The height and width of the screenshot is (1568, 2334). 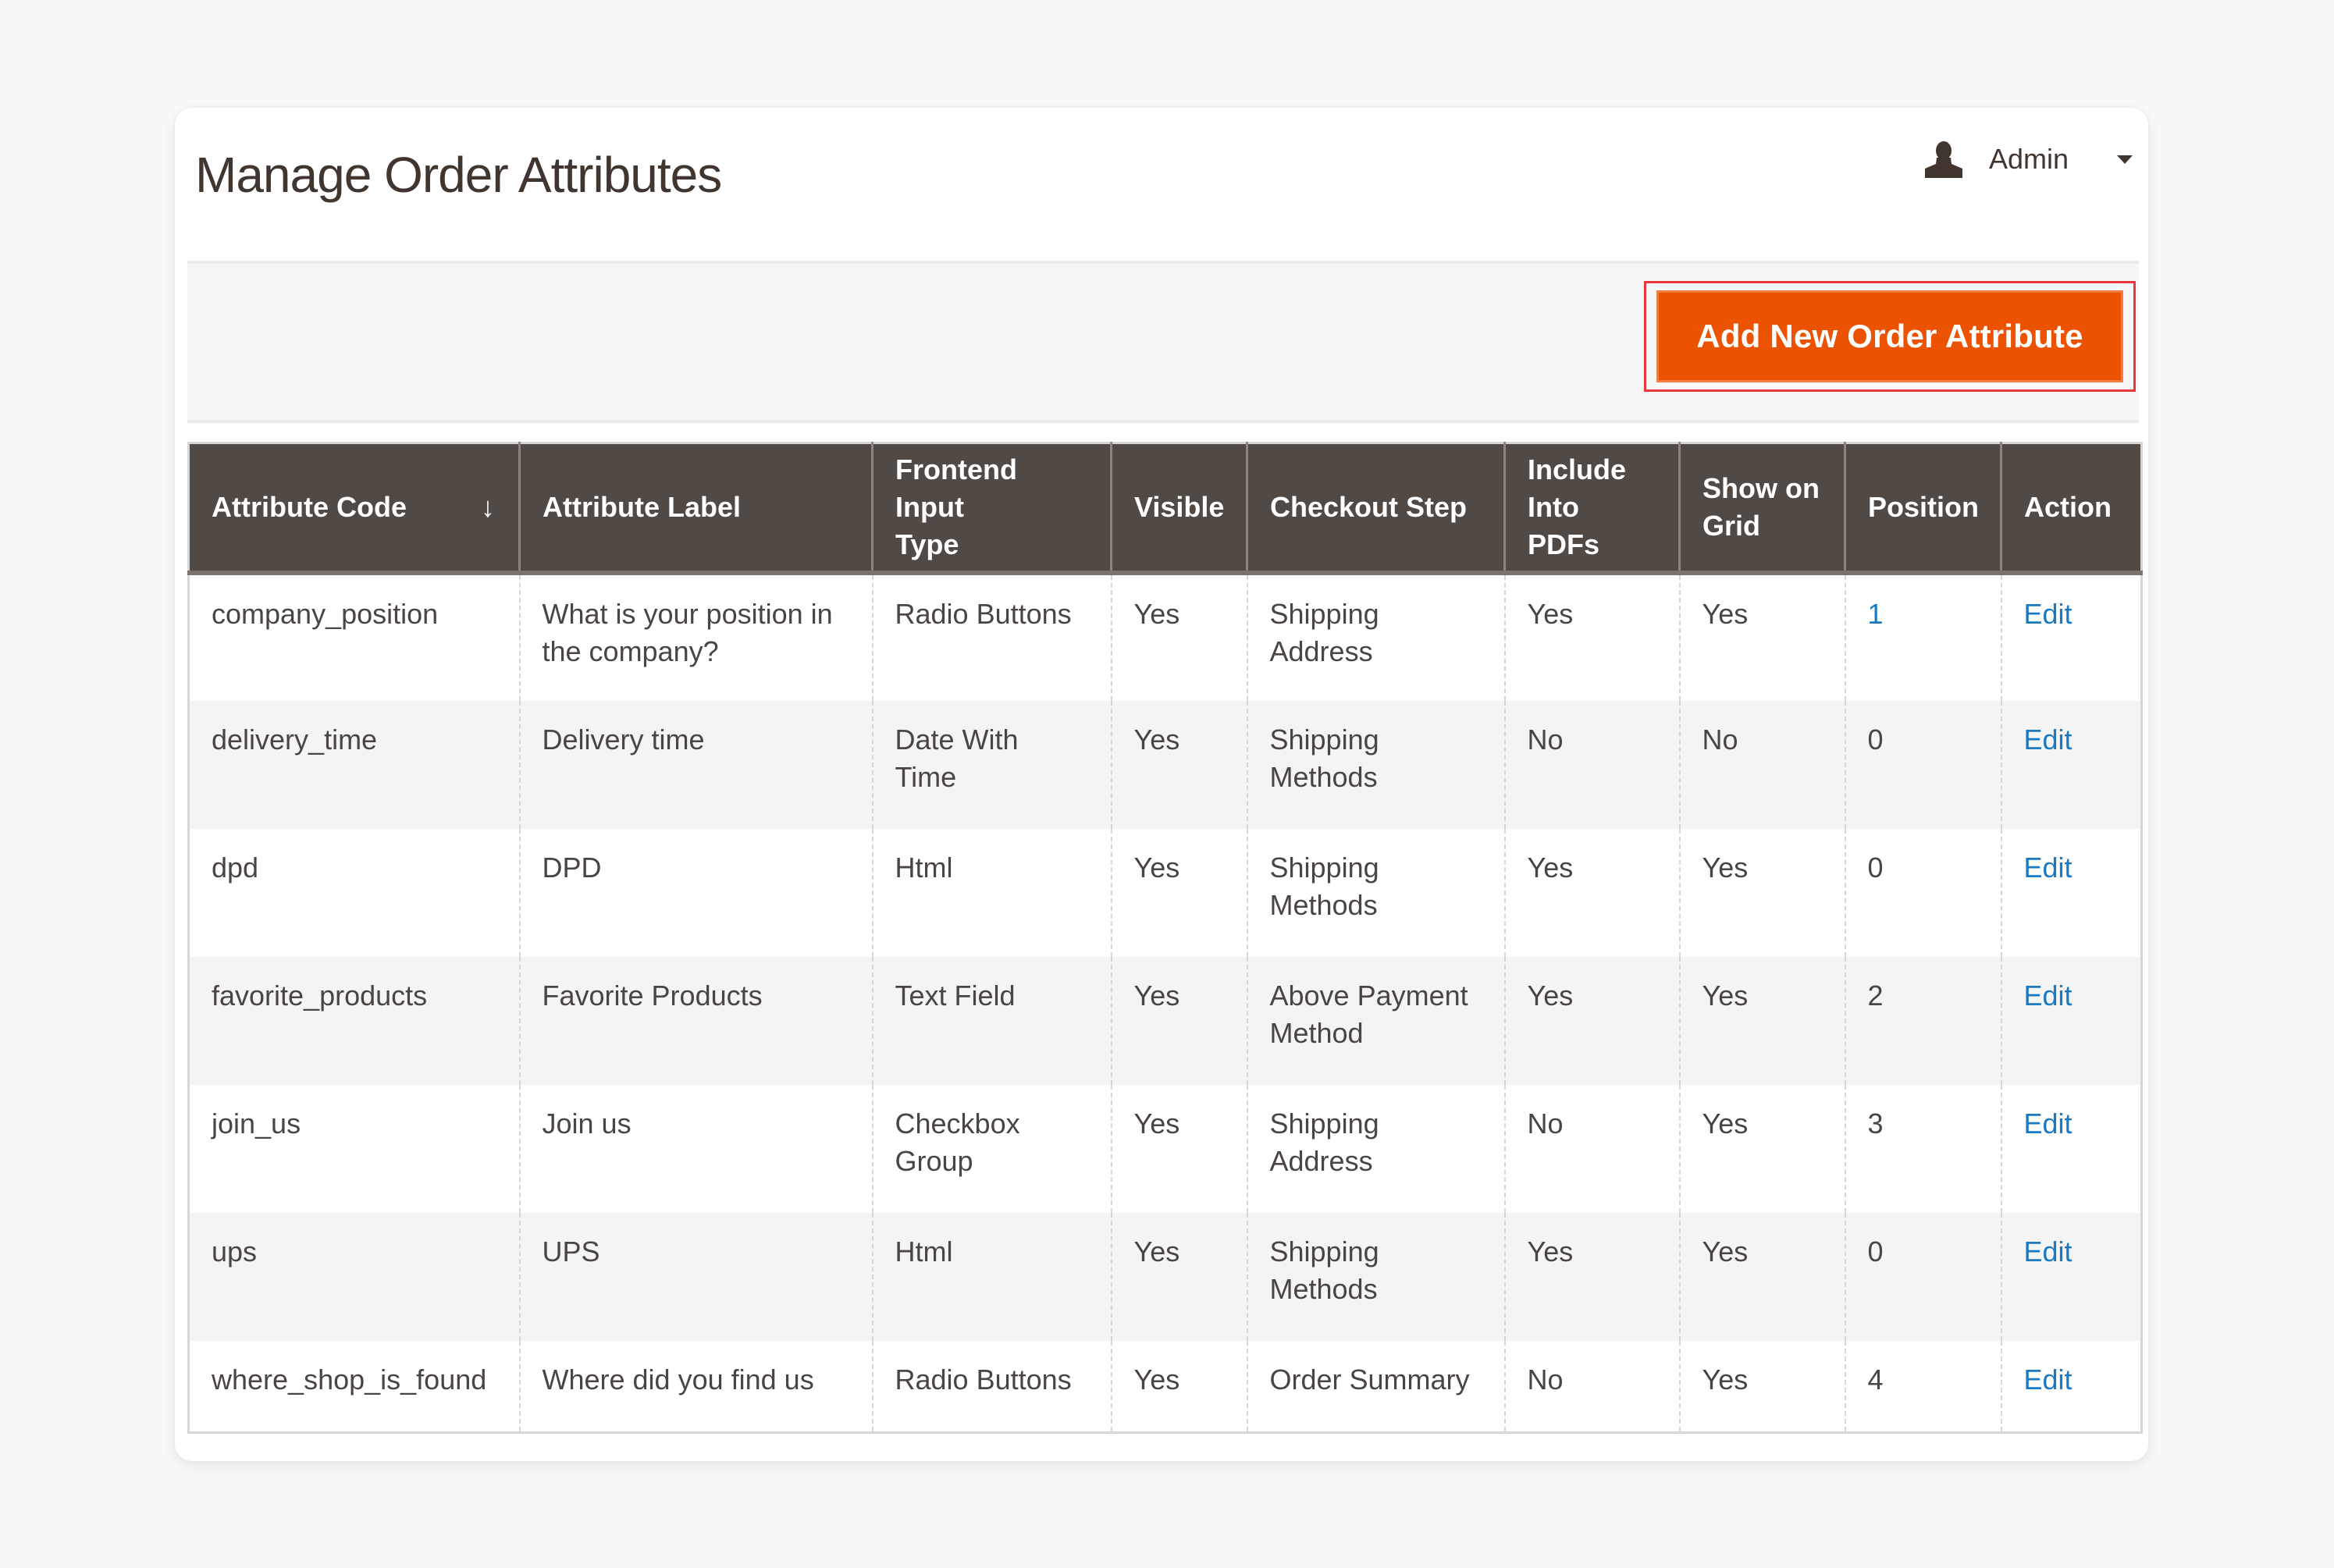 What do you see at coordinates (354, 636) in the screenshot?
I see `cell-attribute-code: company_position` at bounding box center [354, 636].